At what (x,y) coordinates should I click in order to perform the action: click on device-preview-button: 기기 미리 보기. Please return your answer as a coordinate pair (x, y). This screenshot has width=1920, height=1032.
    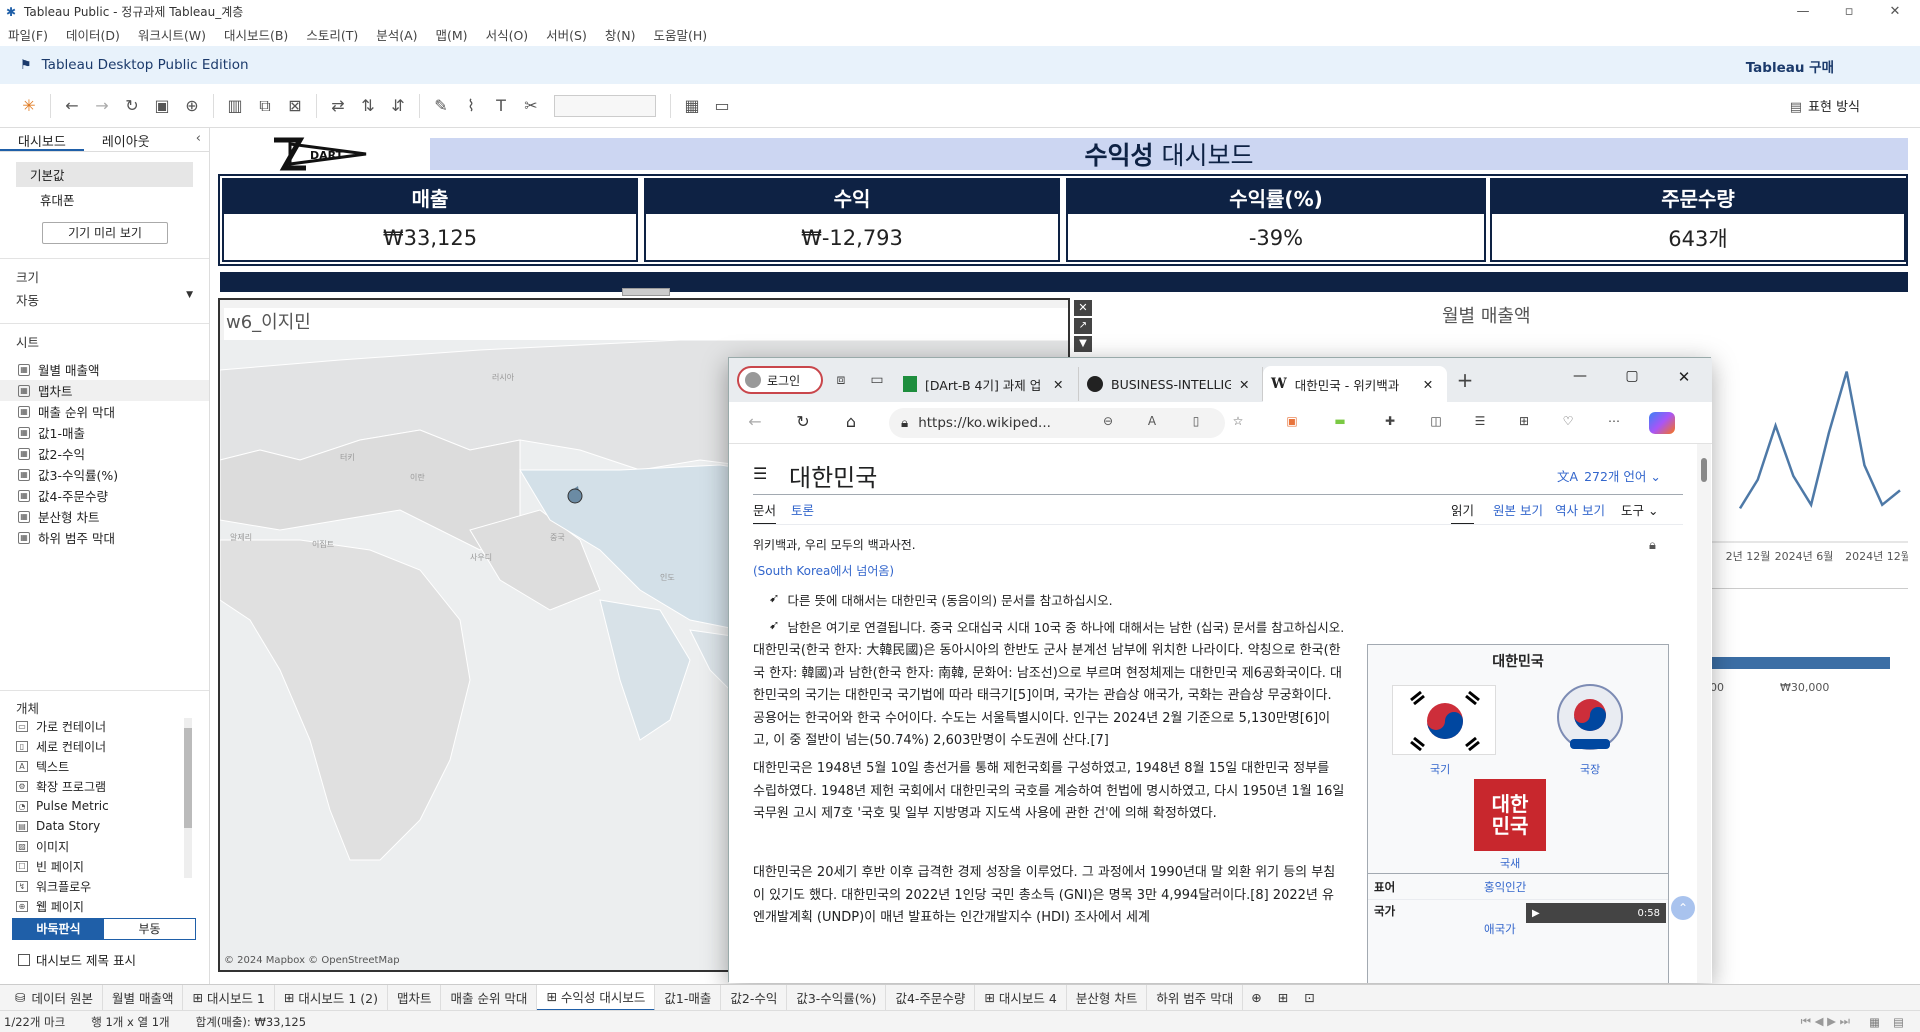
    Looking at the image, I should click on (105, 233).